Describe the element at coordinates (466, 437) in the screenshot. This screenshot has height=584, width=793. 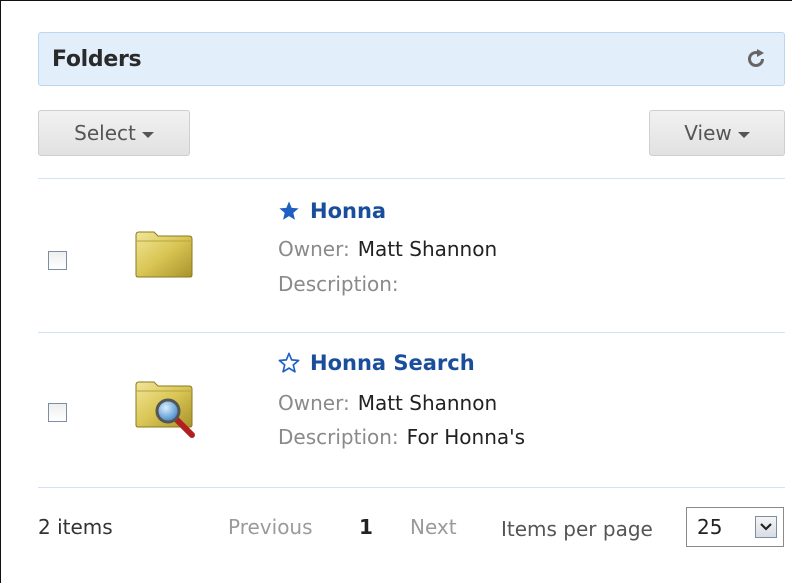
I see `description-value: For Honna's` at that location.